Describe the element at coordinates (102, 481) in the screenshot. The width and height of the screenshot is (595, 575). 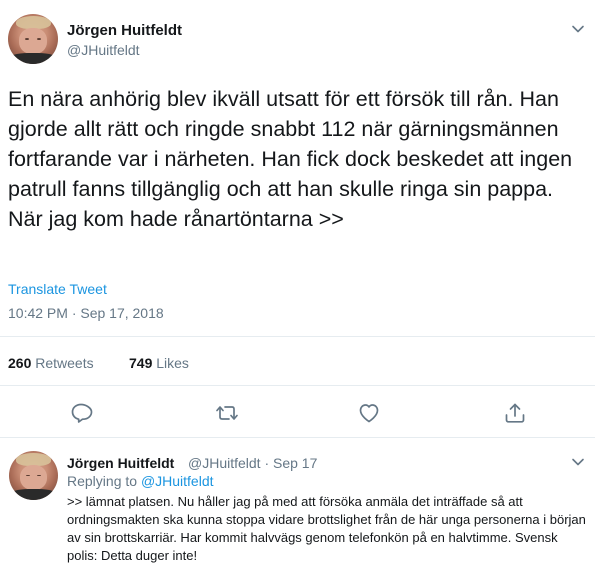
I see `replying-to-prefix: Replying to` at that location.